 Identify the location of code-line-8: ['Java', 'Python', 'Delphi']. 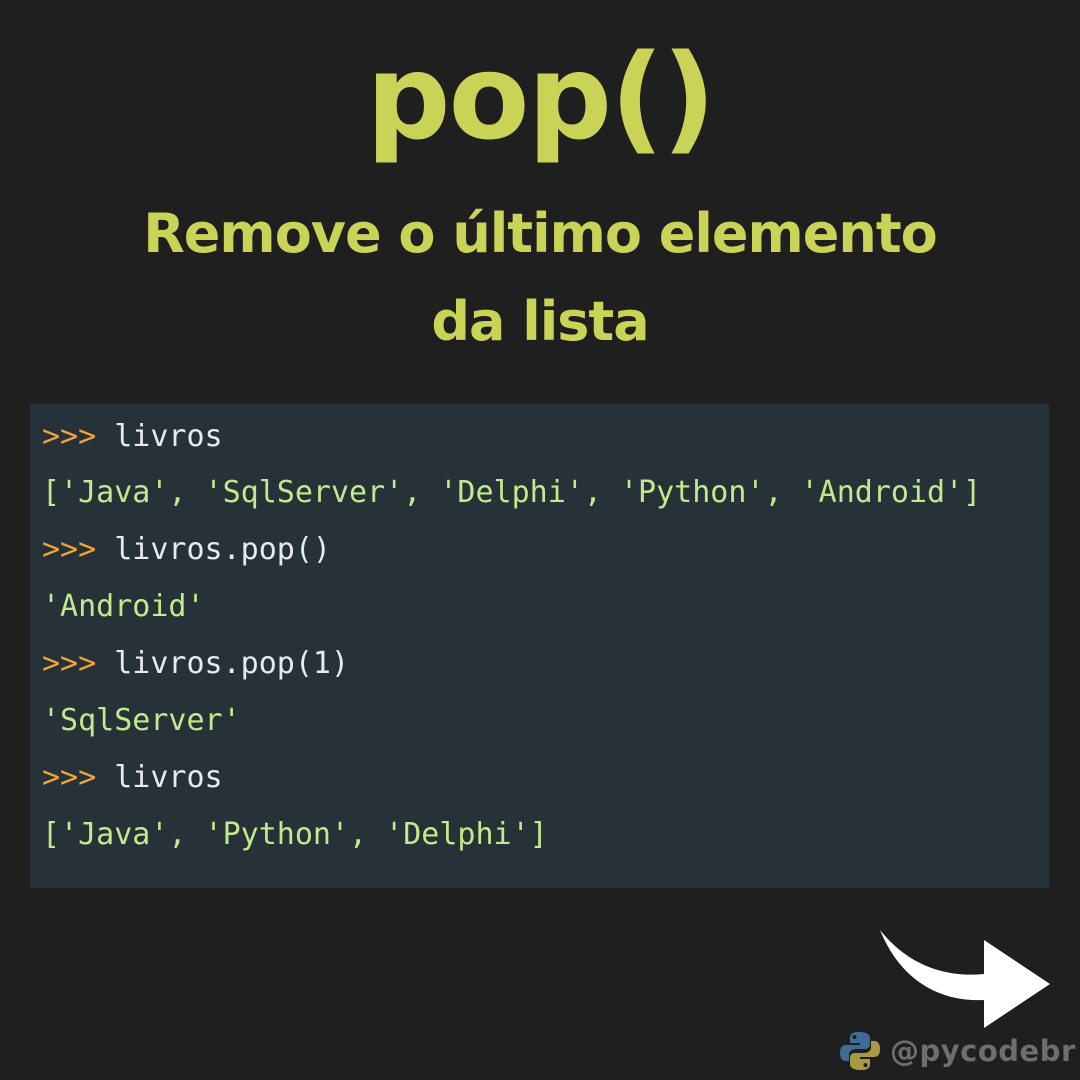
(295, 835).